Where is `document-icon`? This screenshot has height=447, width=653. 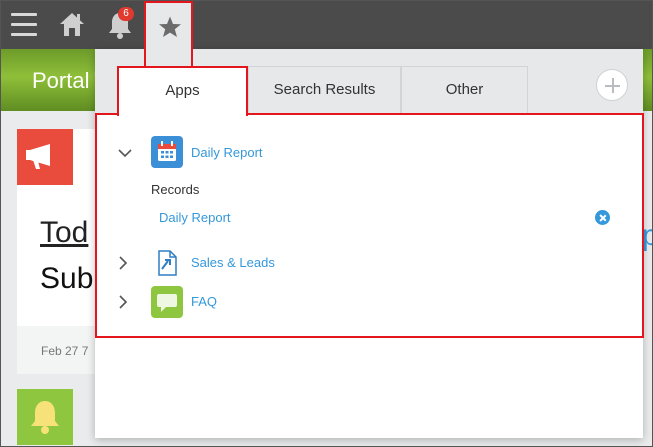 document-icon is located at coordinates (167, 263).